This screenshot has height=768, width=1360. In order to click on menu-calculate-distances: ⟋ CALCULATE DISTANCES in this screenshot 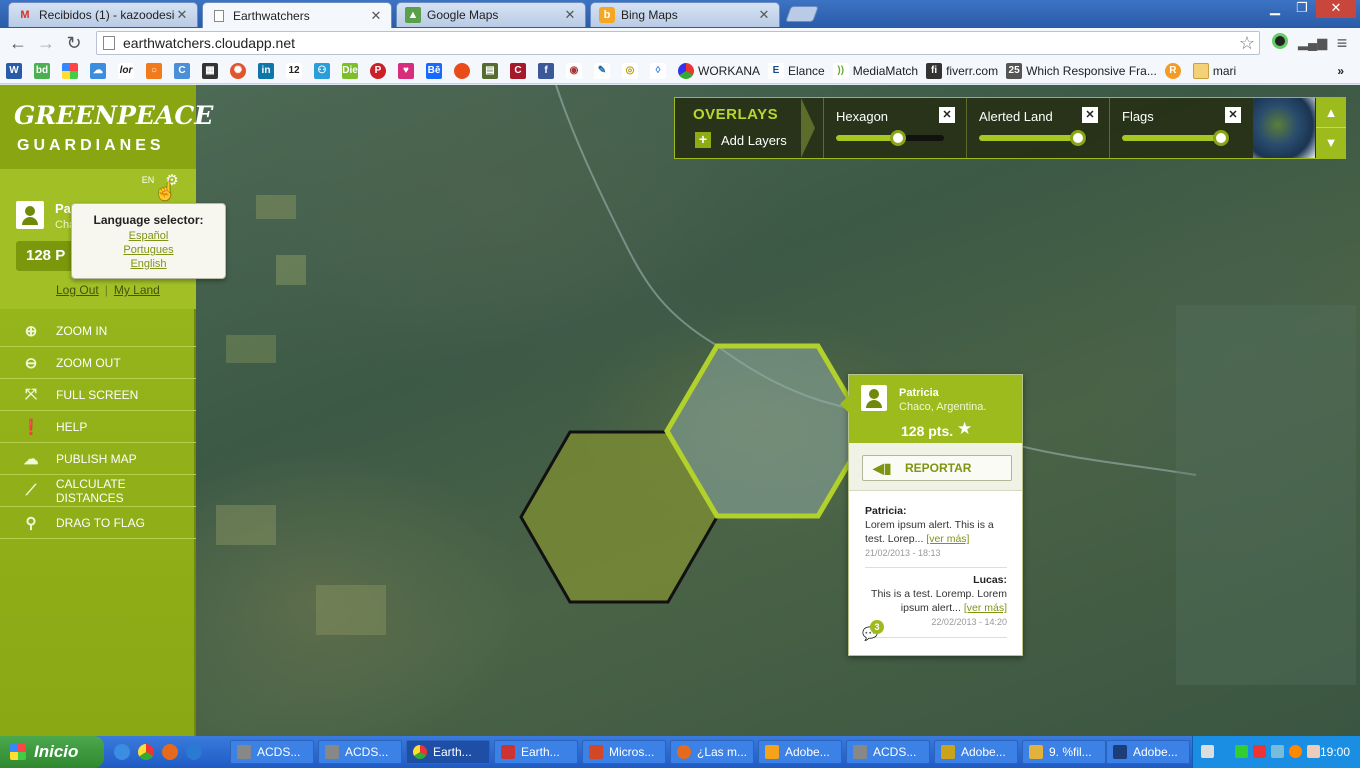, I will do `click(98, 491)`.